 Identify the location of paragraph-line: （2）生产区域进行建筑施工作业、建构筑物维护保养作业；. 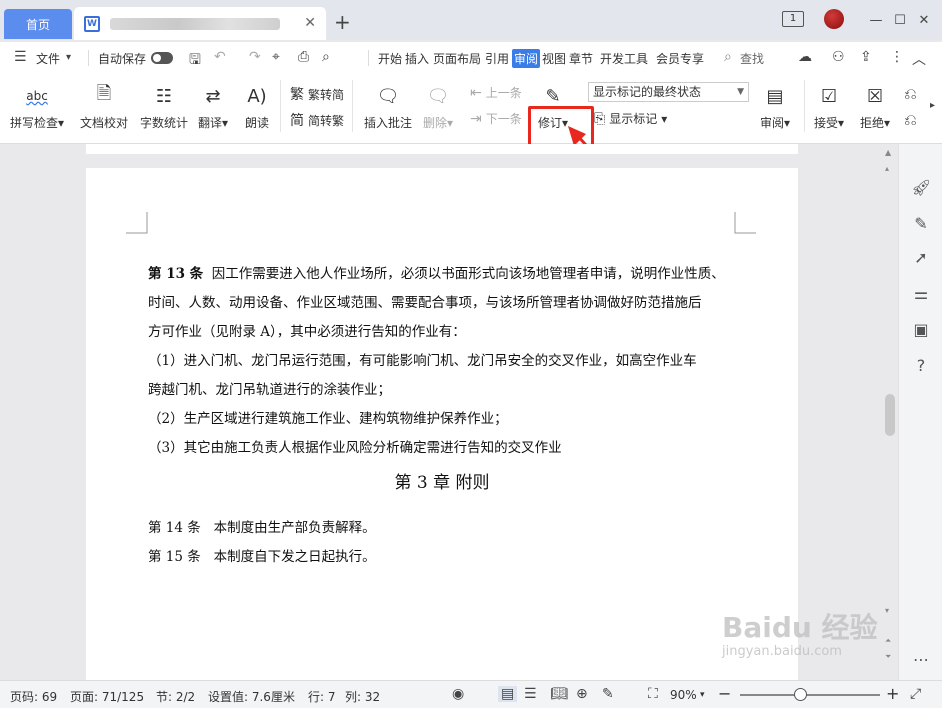
(328, 419).